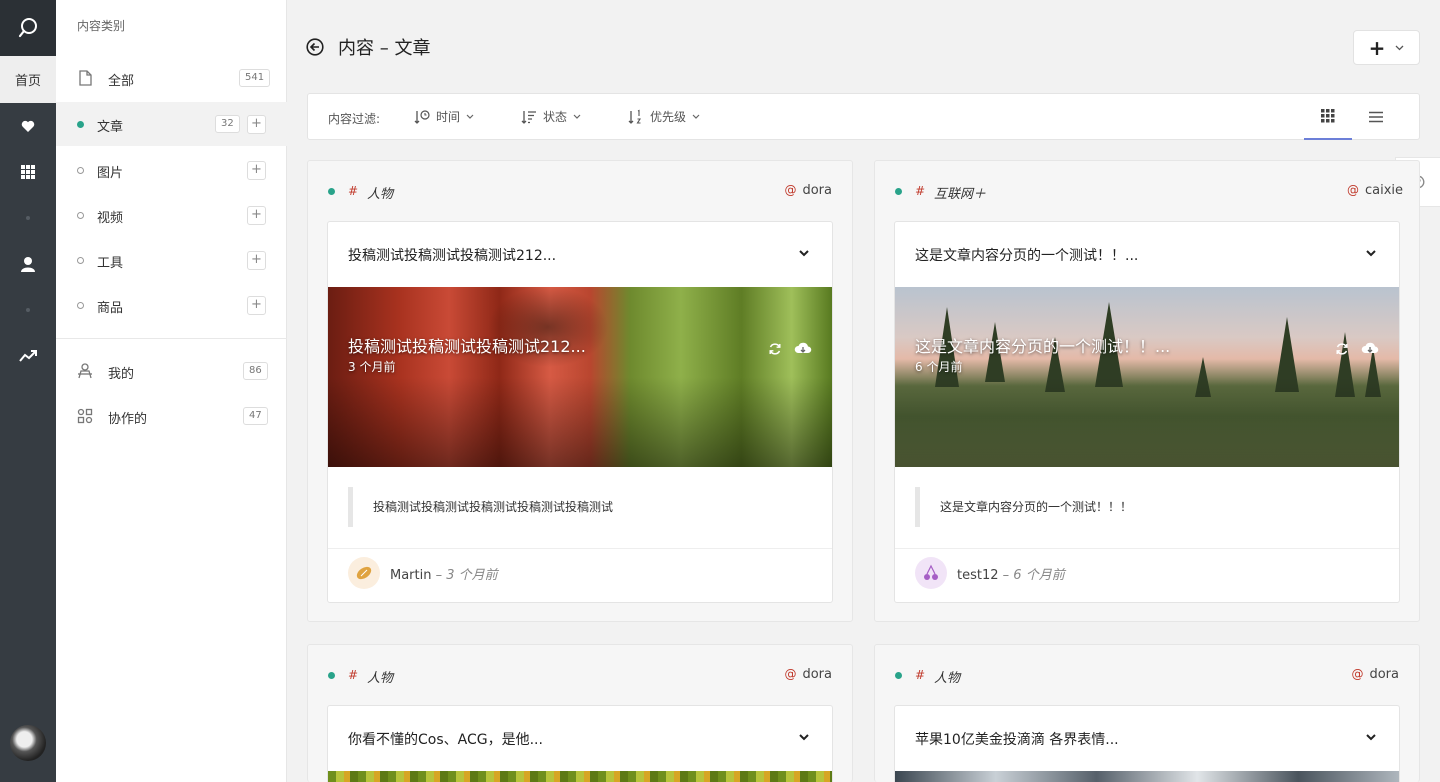 The height and width of the screenshot is (782, 1440). Describe the element at coordinates (171, 260) in the screenshot. I see `sidebar-item-tool: 工具 +` at that location.